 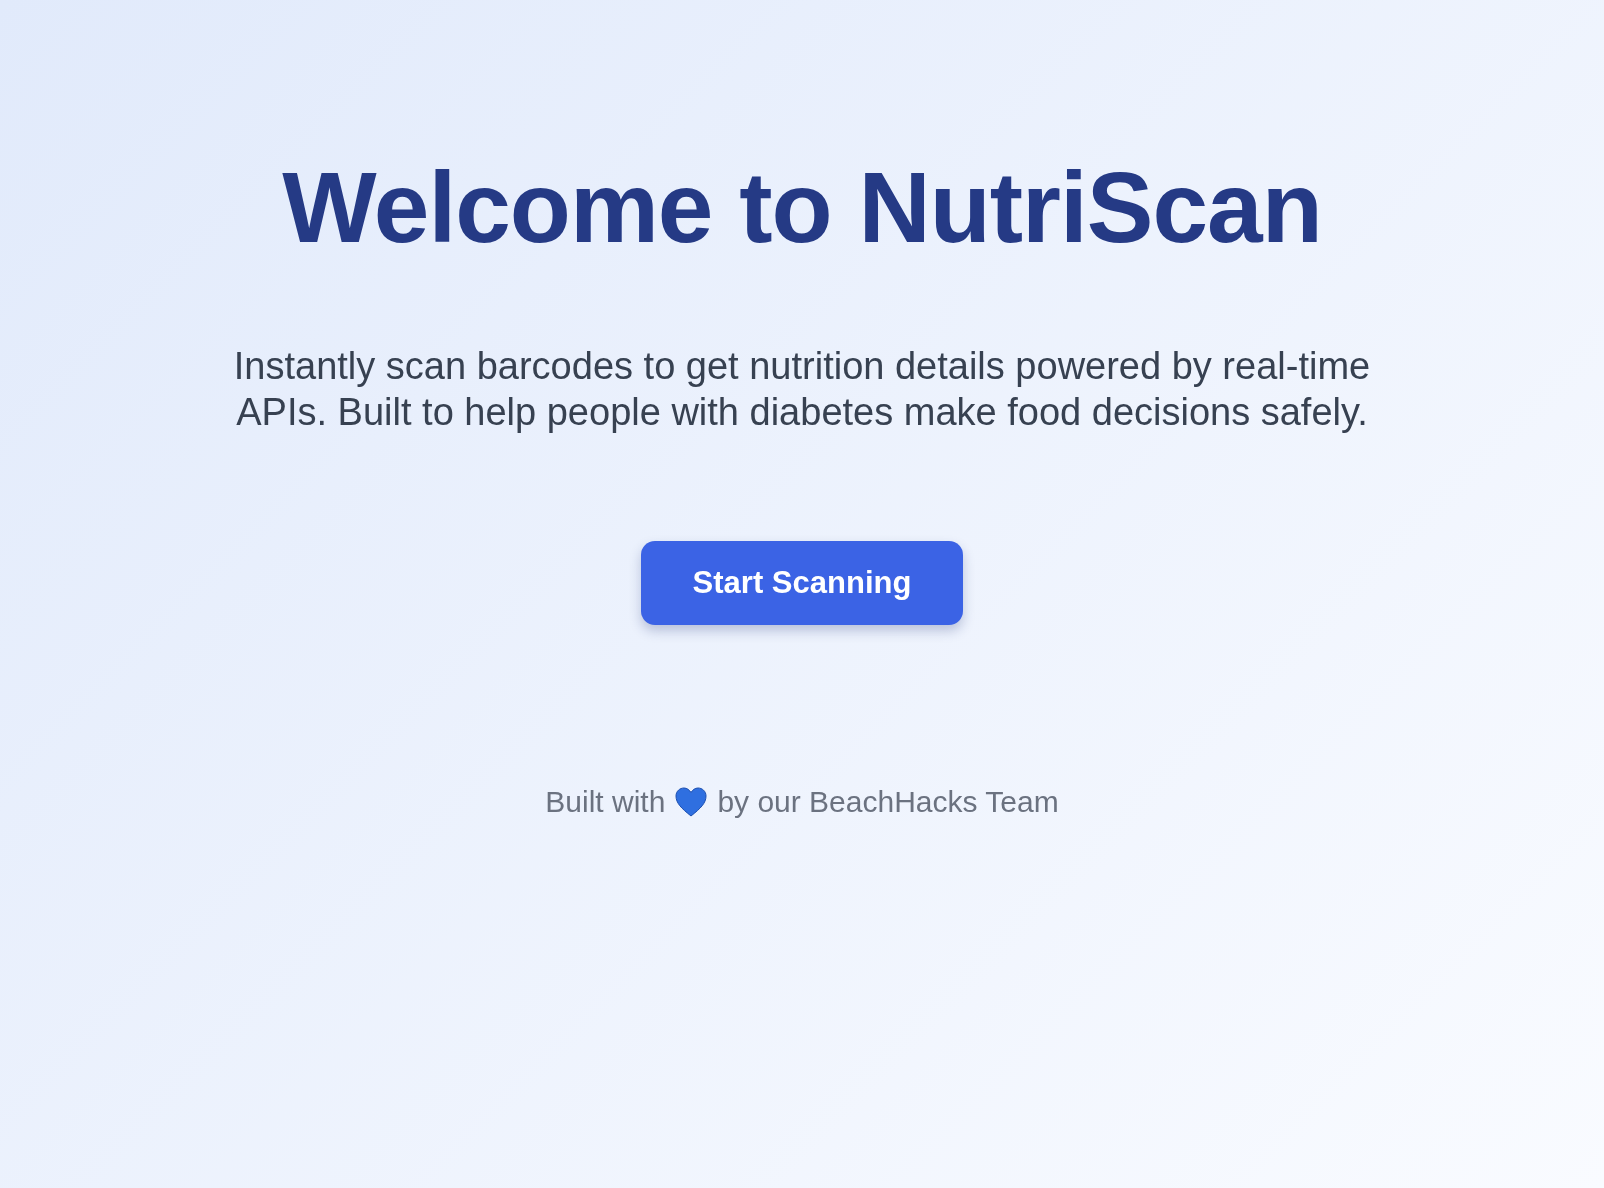 What do you see at coordinates (802, 583) in the screenshot?
I see `start-scanning-button: Start Scanning` at bounding box center [802, 583].